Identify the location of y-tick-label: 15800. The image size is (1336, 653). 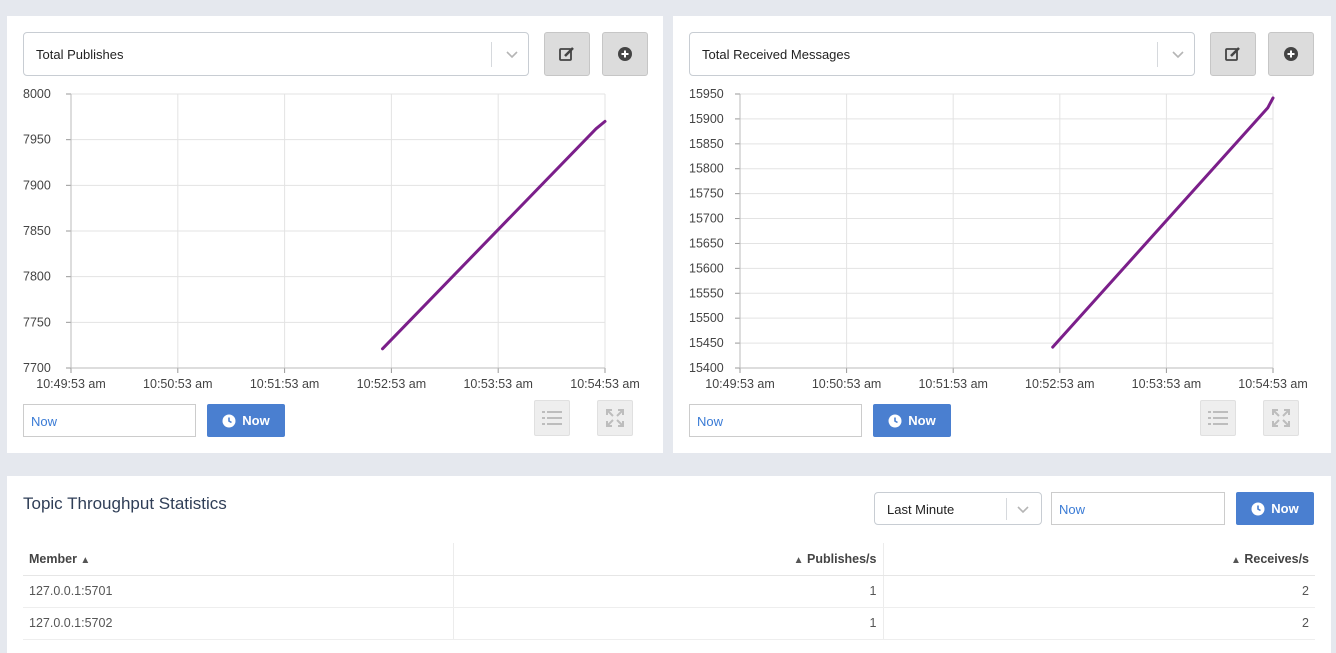
(706, 169).